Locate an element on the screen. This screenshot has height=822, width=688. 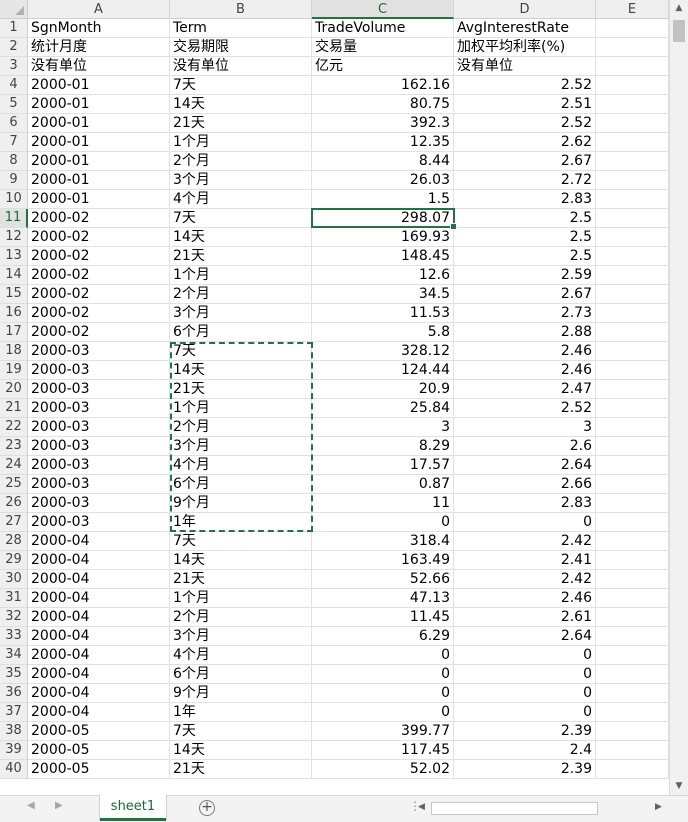
cell-d: 2.52 is located at coordinates (525, 123).